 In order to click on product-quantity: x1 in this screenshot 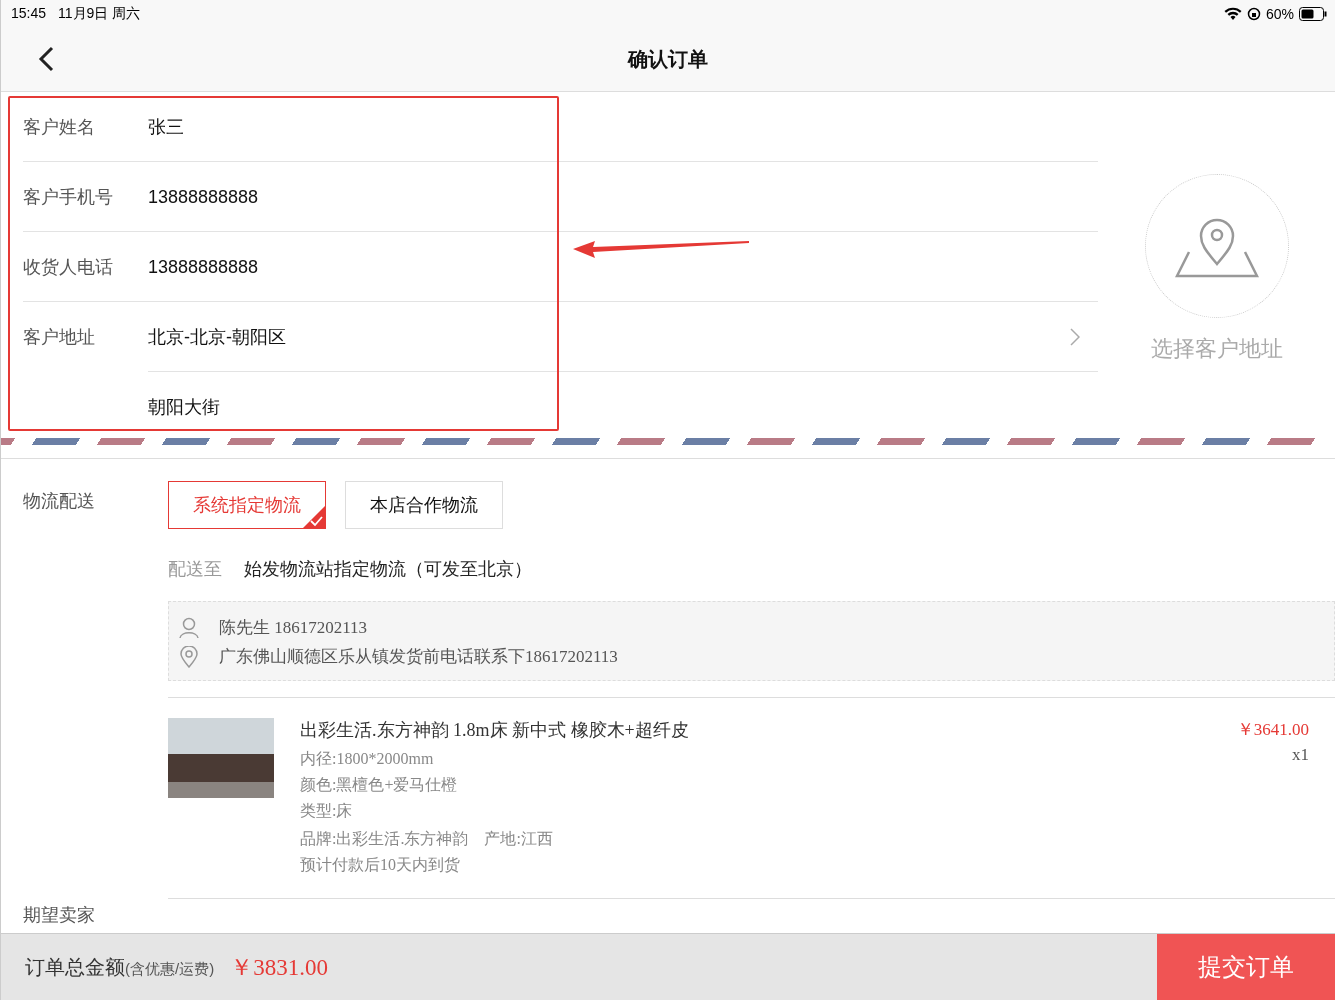, I will do `click(1300, 755)`.